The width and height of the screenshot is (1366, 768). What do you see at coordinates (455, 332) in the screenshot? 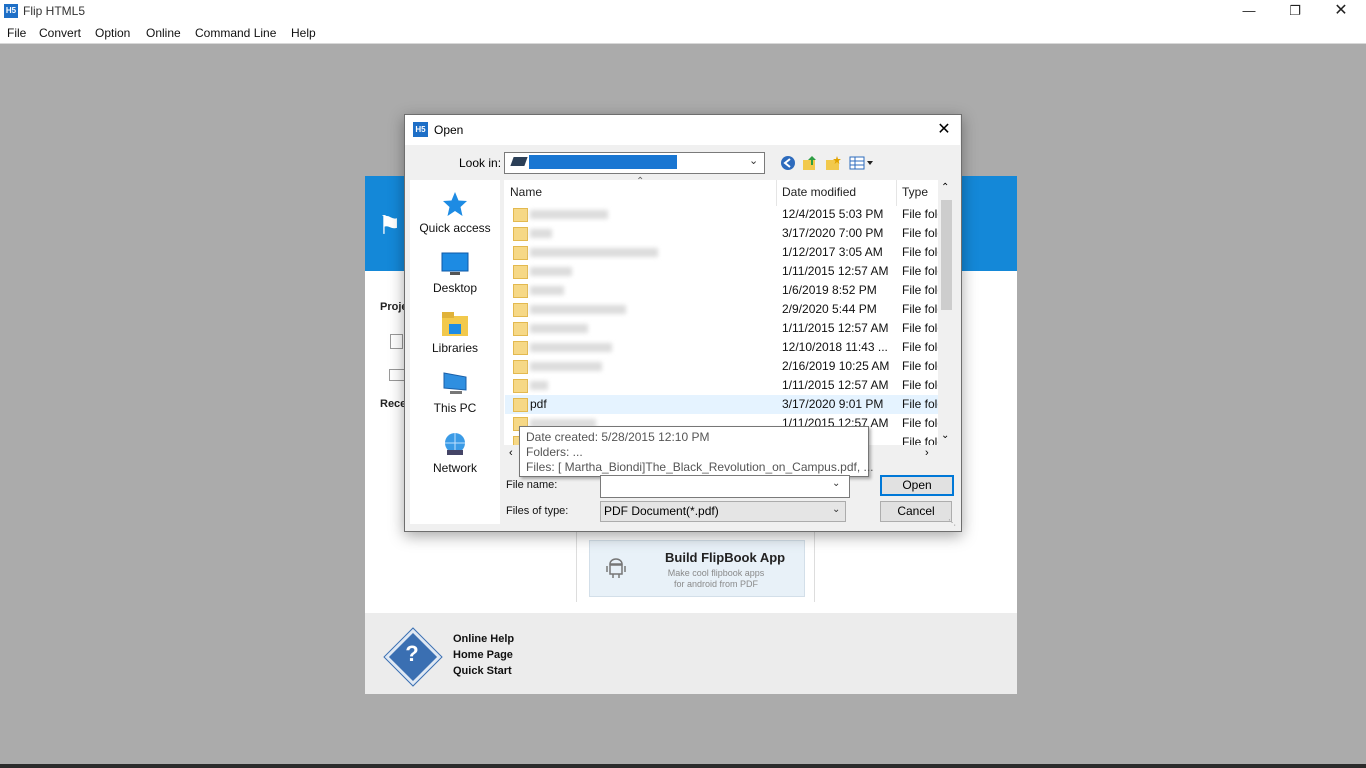
I see `place-libraries: Libraries` at bounding box center [455, 332].